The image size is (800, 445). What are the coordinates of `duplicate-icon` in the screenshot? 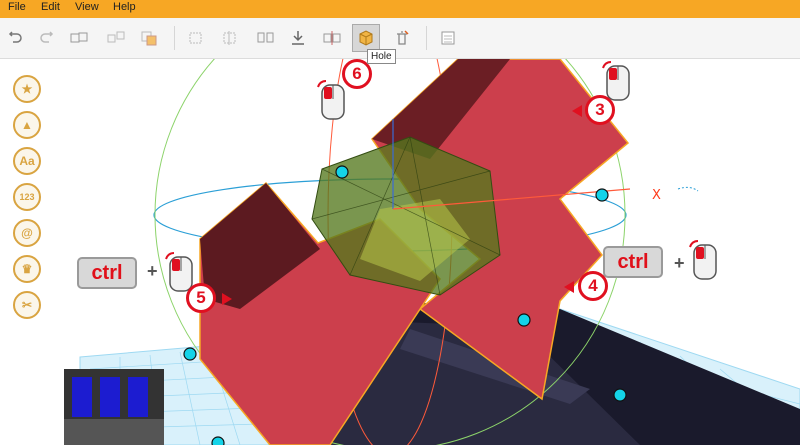 It's located at (149, 38).